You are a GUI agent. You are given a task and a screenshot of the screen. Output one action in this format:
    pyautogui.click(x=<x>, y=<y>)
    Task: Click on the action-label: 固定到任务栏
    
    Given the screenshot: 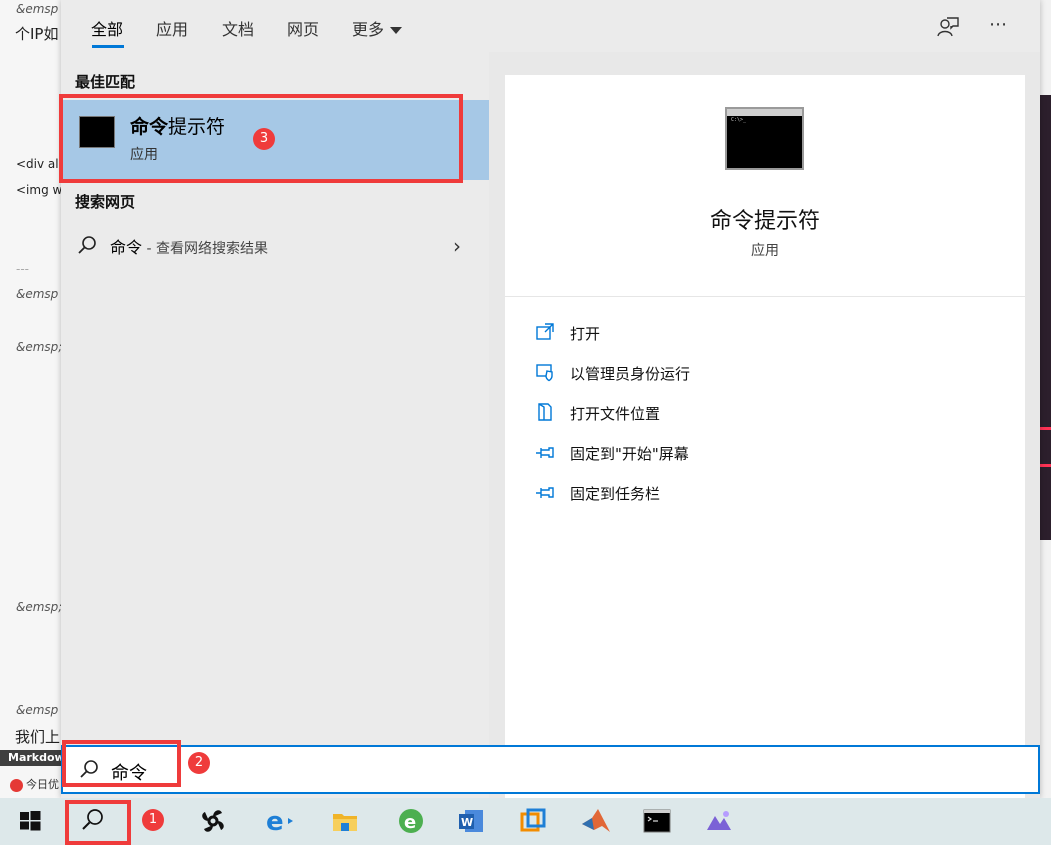 What is the action you would take?
    pyautogui.click(x=615, y=494)
    